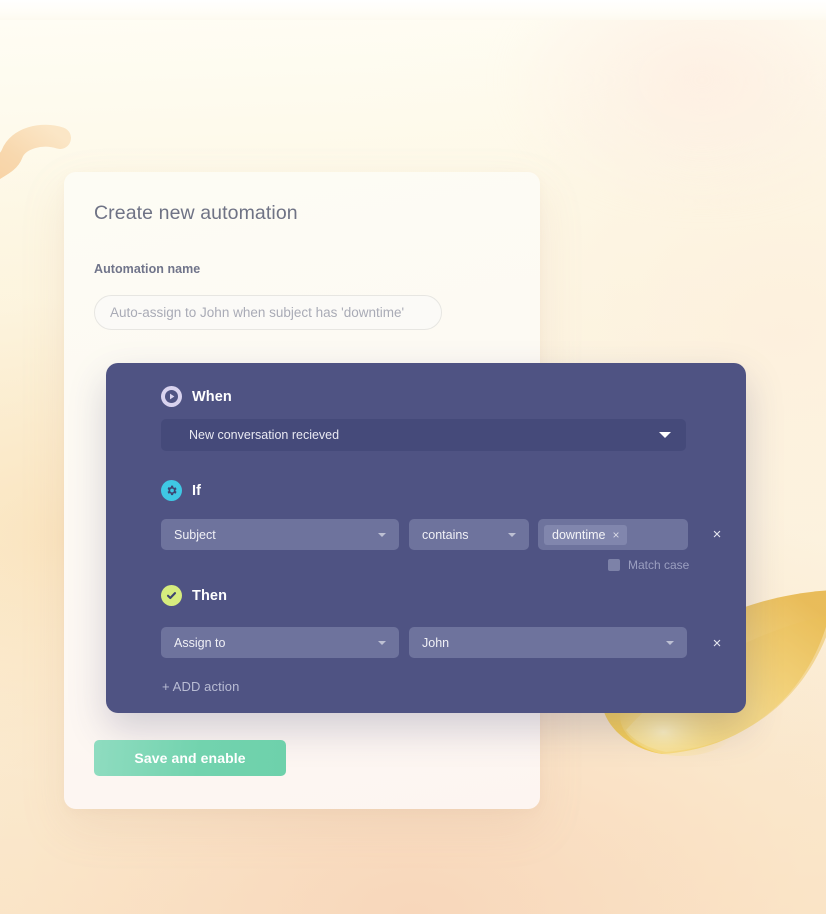 Image resolution: width=826 pixels, height=914 pixels. I want to click on if-operator-value: contains, so click(445, 534).